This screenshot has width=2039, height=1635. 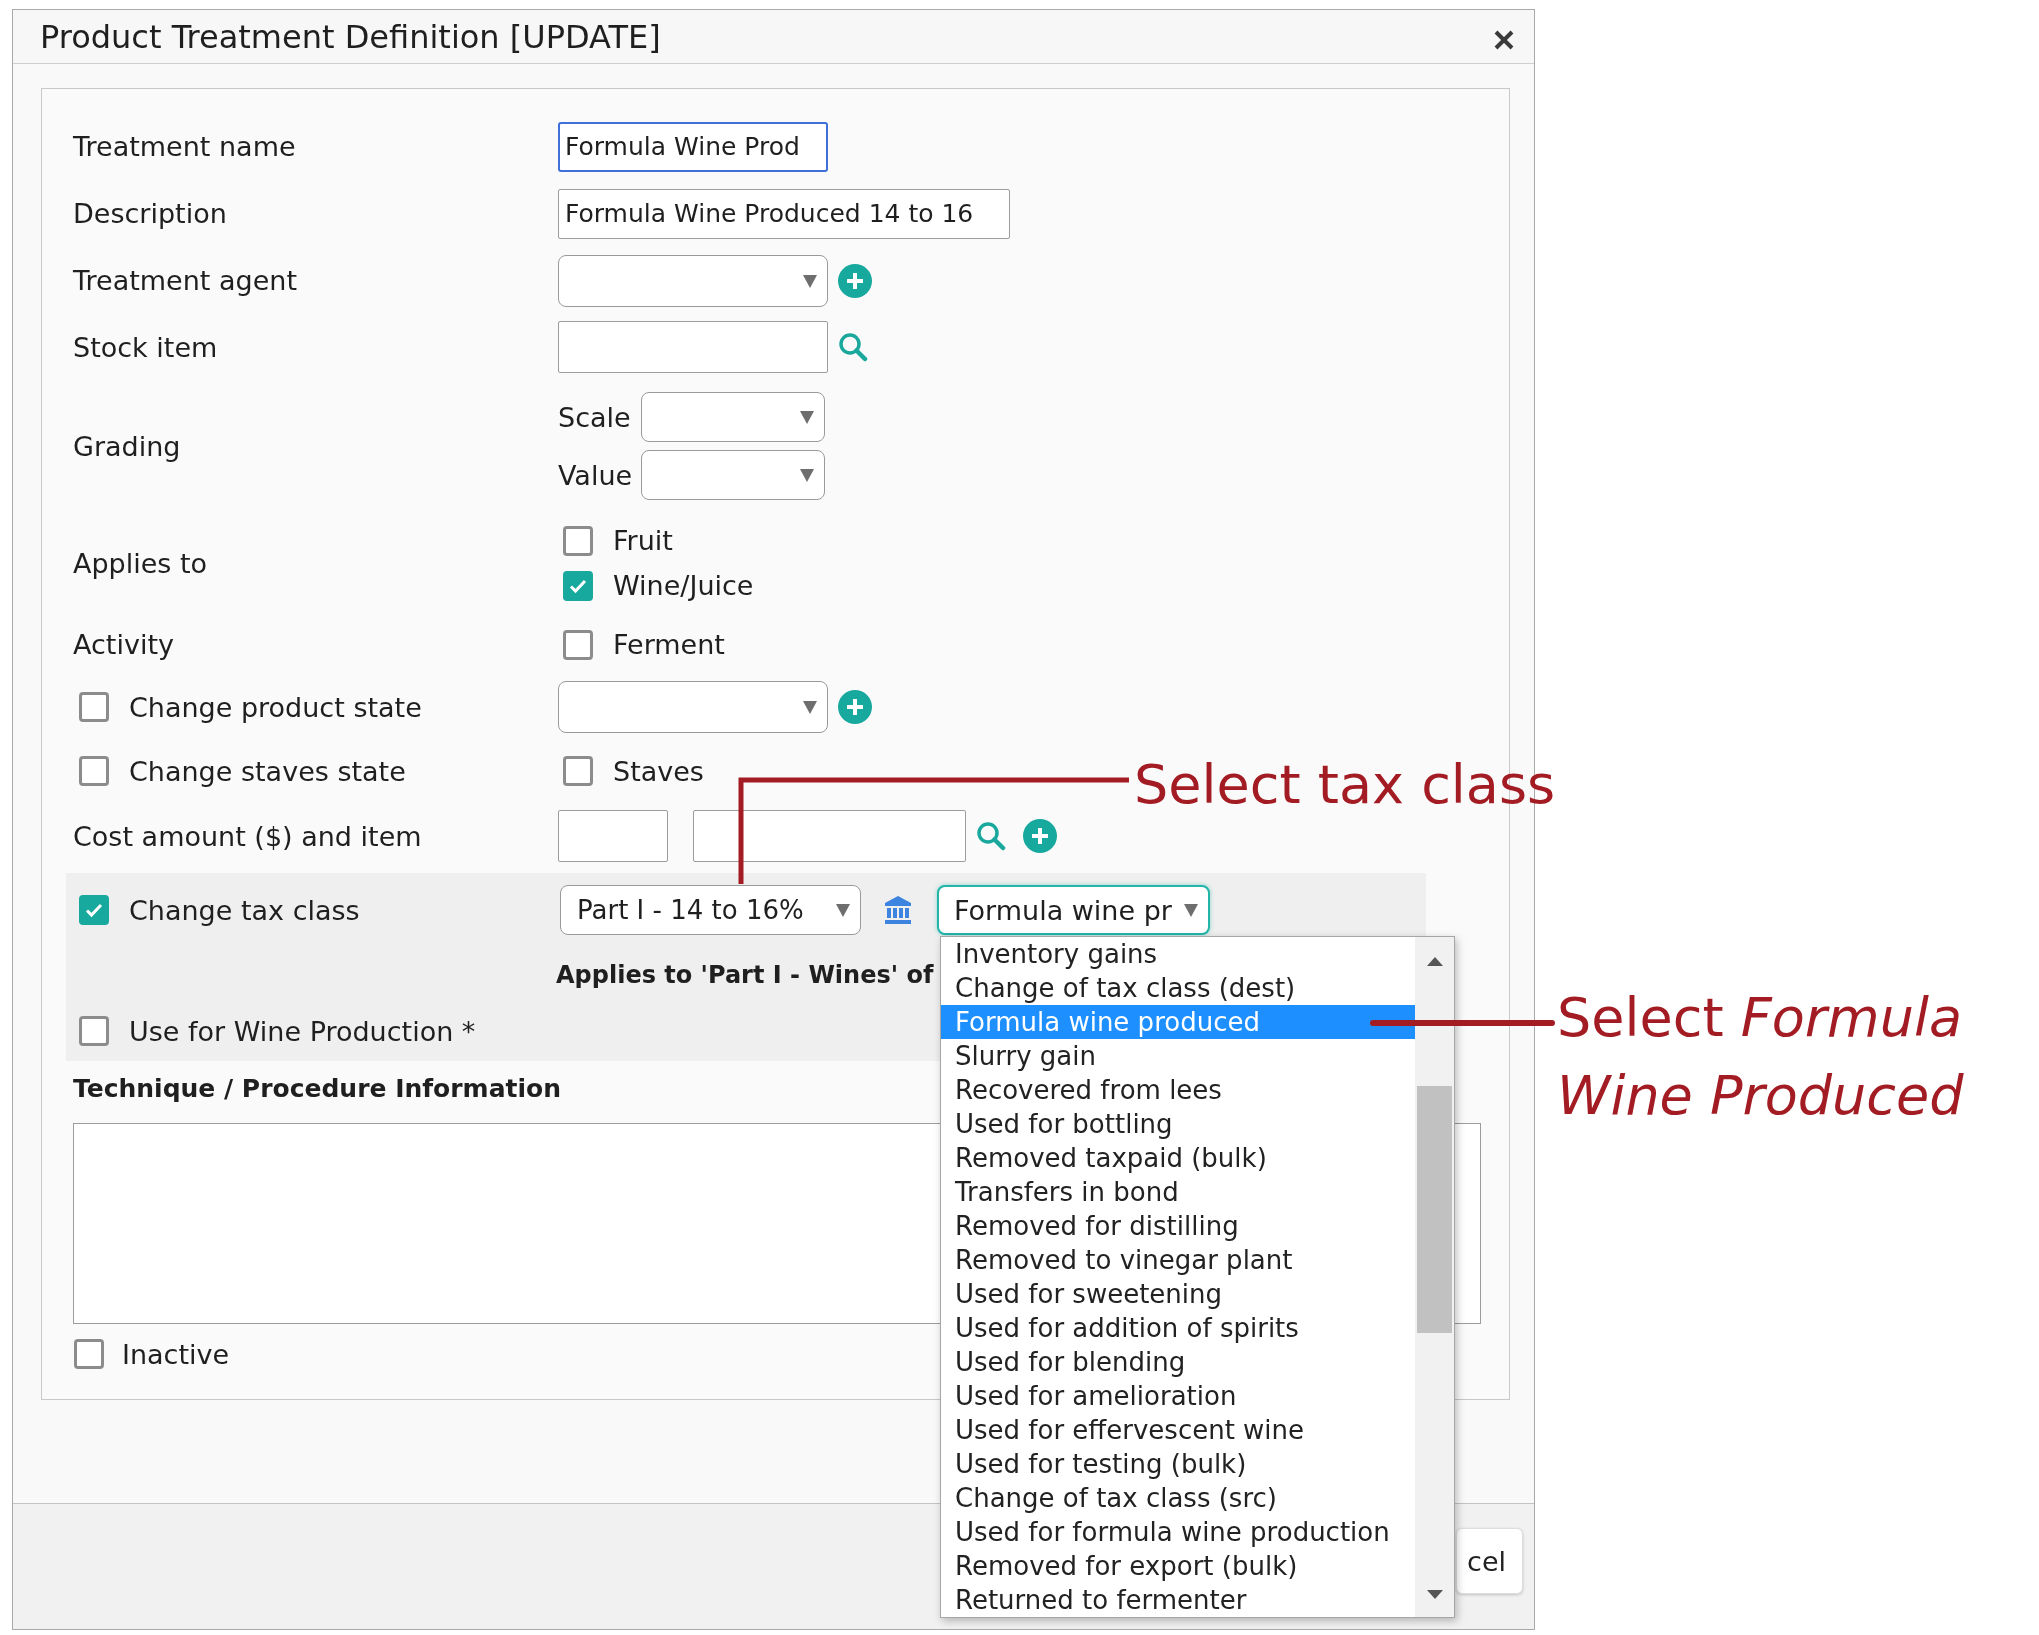 What do you see at coordinates (1434, 1209) in the screenshot?
I see `scrollbar-thumb` at bounding box center [1434, 1209].